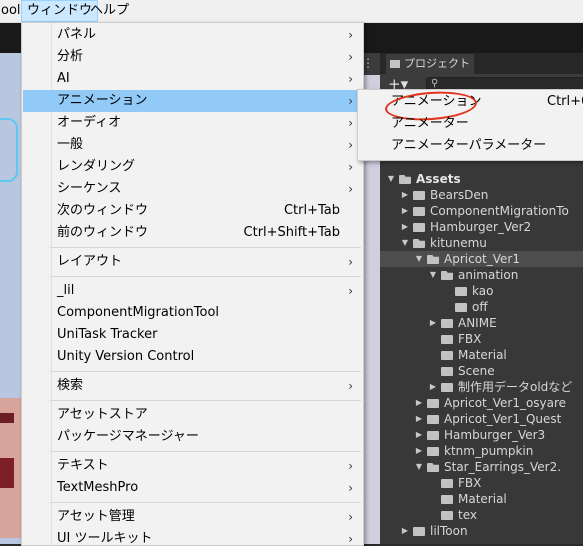 This screenshot has width=583, height=546. Describe the element at coordinates (192, 211) in the screenshot. I see `menu-item: 次のウィンドウ Ctrl+Tab` at that location.